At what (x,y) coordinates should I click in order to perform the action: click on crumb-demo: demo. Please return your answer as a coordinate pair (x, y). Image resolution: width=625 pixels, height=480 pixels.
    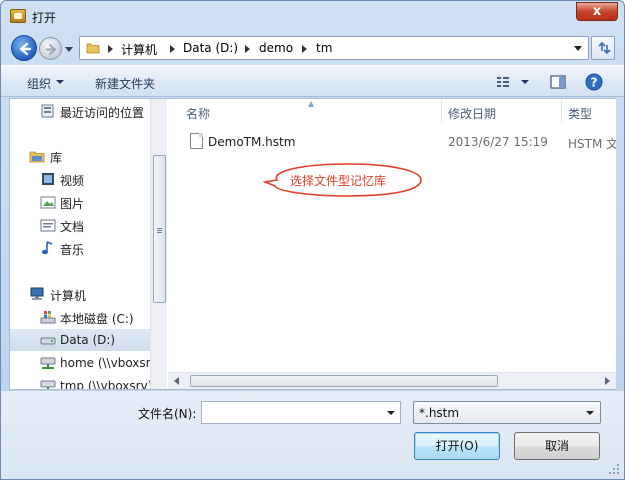
    Looking at the image, I should click on (276, 48).